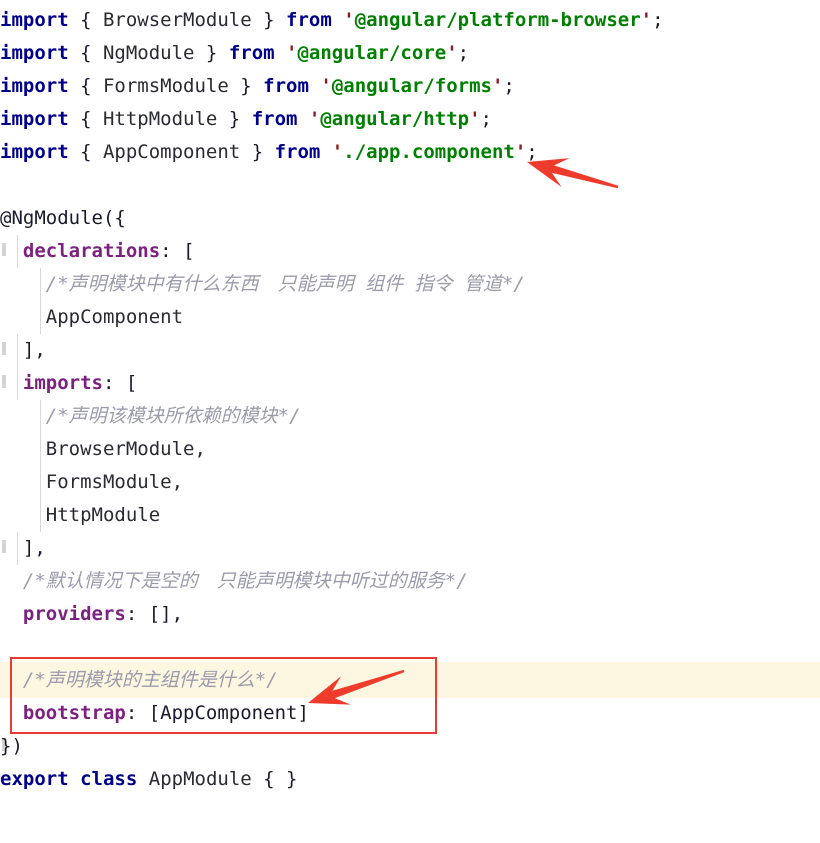 Image resolution: width=820 pixels, height=843 pixels. Describe the element at coordinates (223, 695) in the screenshot. I see `red-highlight-rectangle` at that location.